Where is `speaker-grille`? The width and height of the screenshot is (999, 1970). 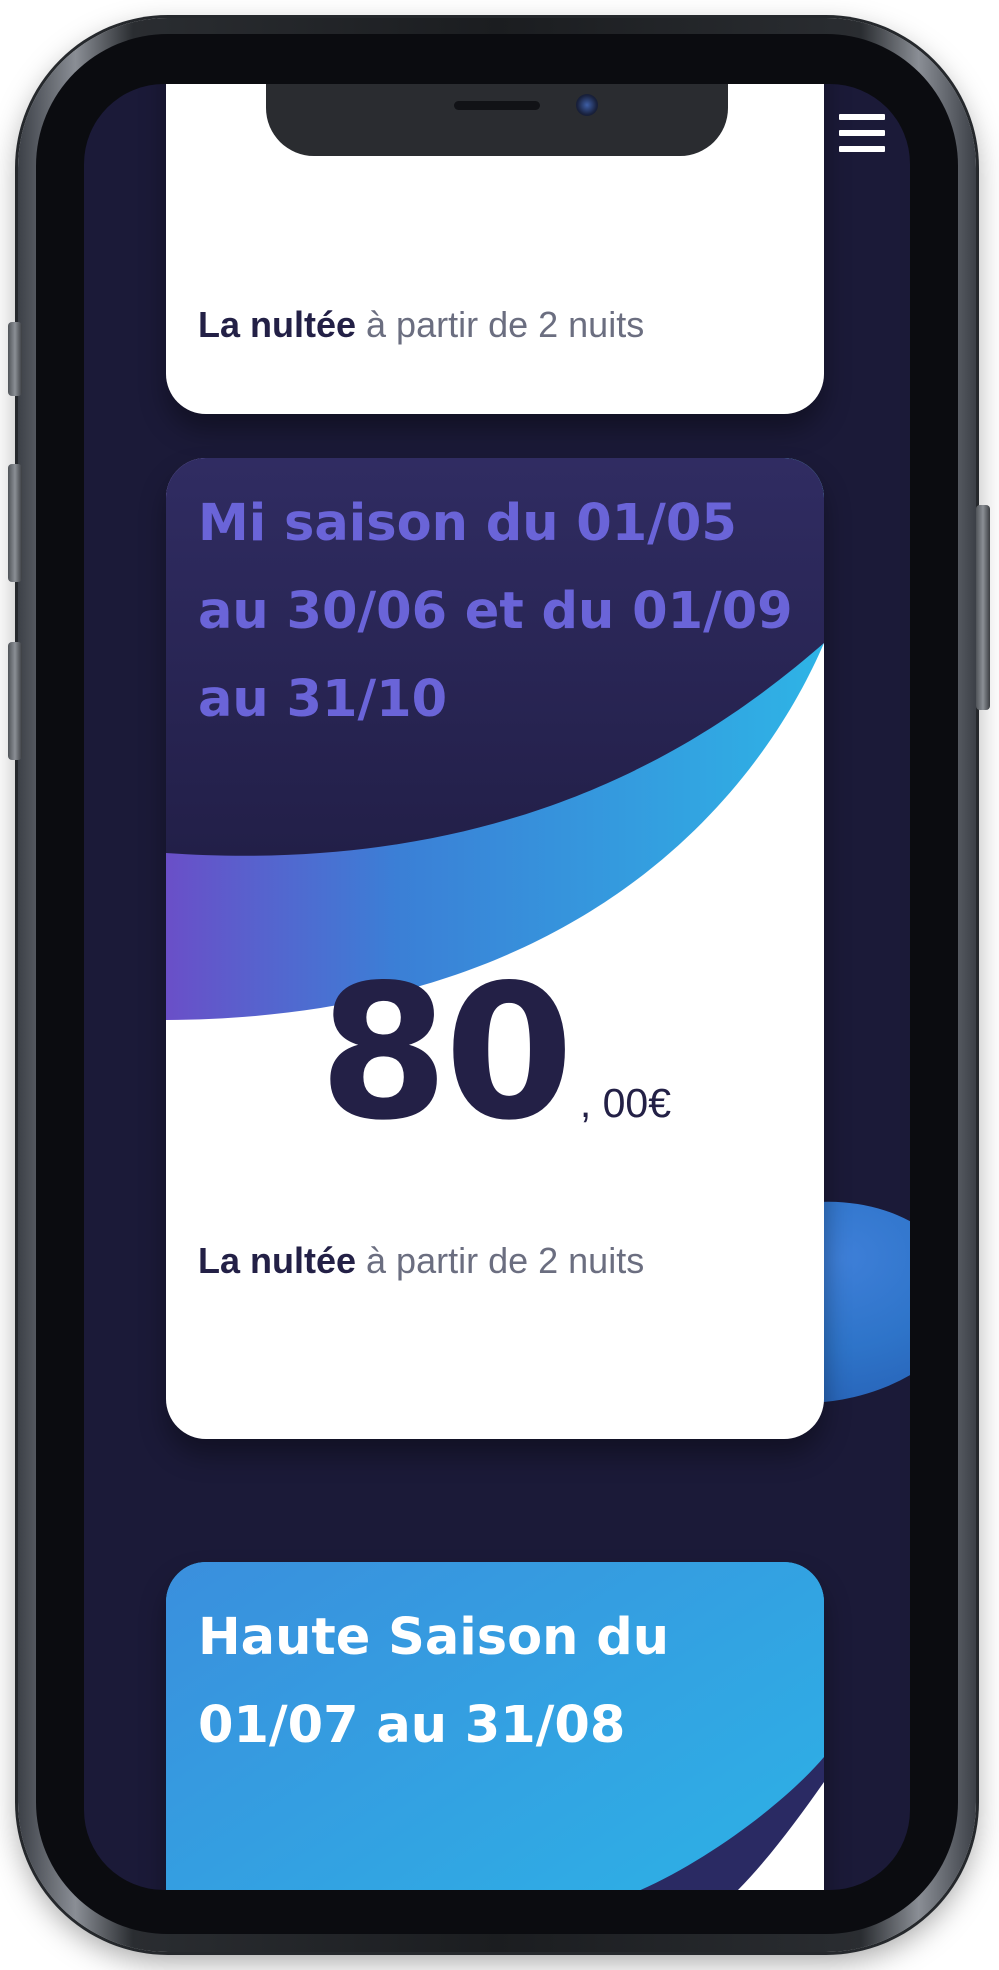
speaker-grille is located at coordinates (497, 105).